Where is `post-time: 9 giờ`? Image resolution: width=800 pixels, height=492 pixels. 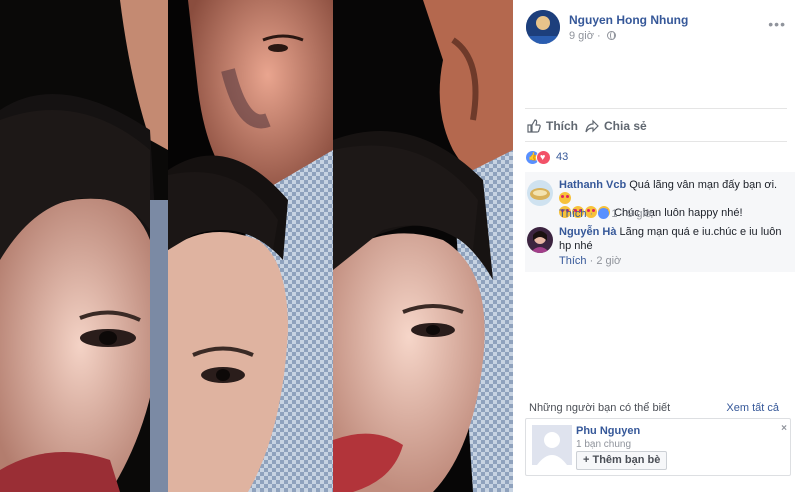 post-time: 9 giờ is located at coordinates (581, 36).